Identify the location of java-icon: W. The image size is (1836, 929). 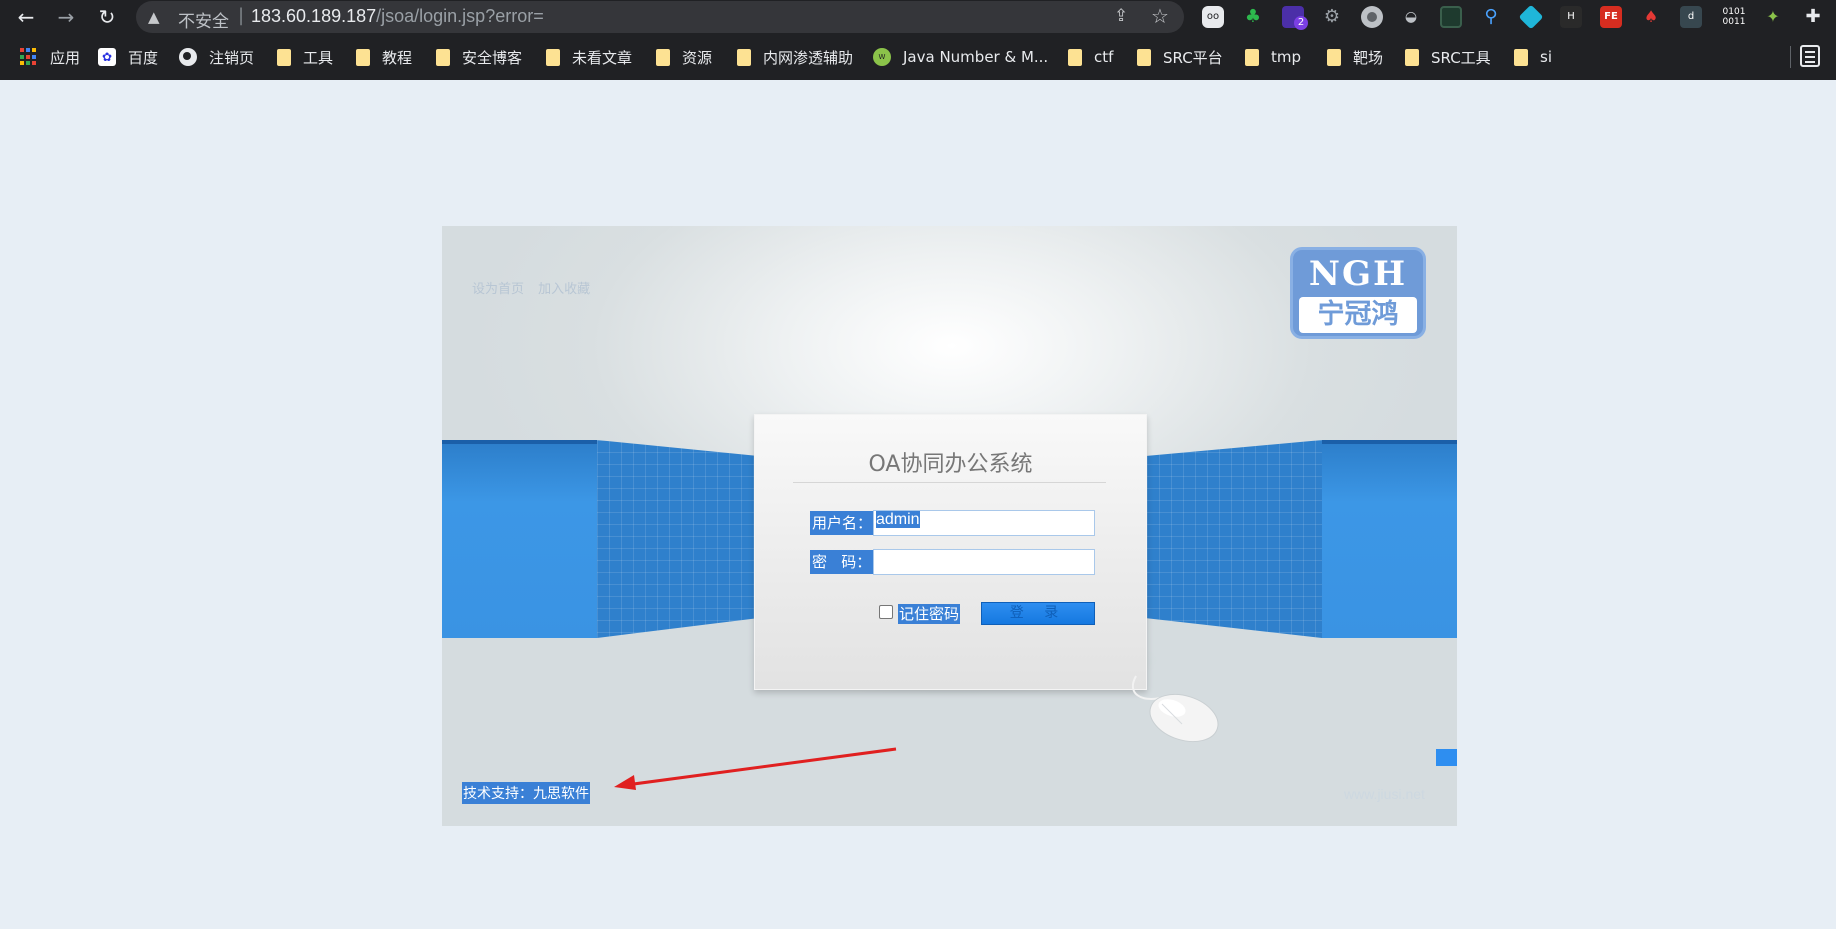
(882, 57).